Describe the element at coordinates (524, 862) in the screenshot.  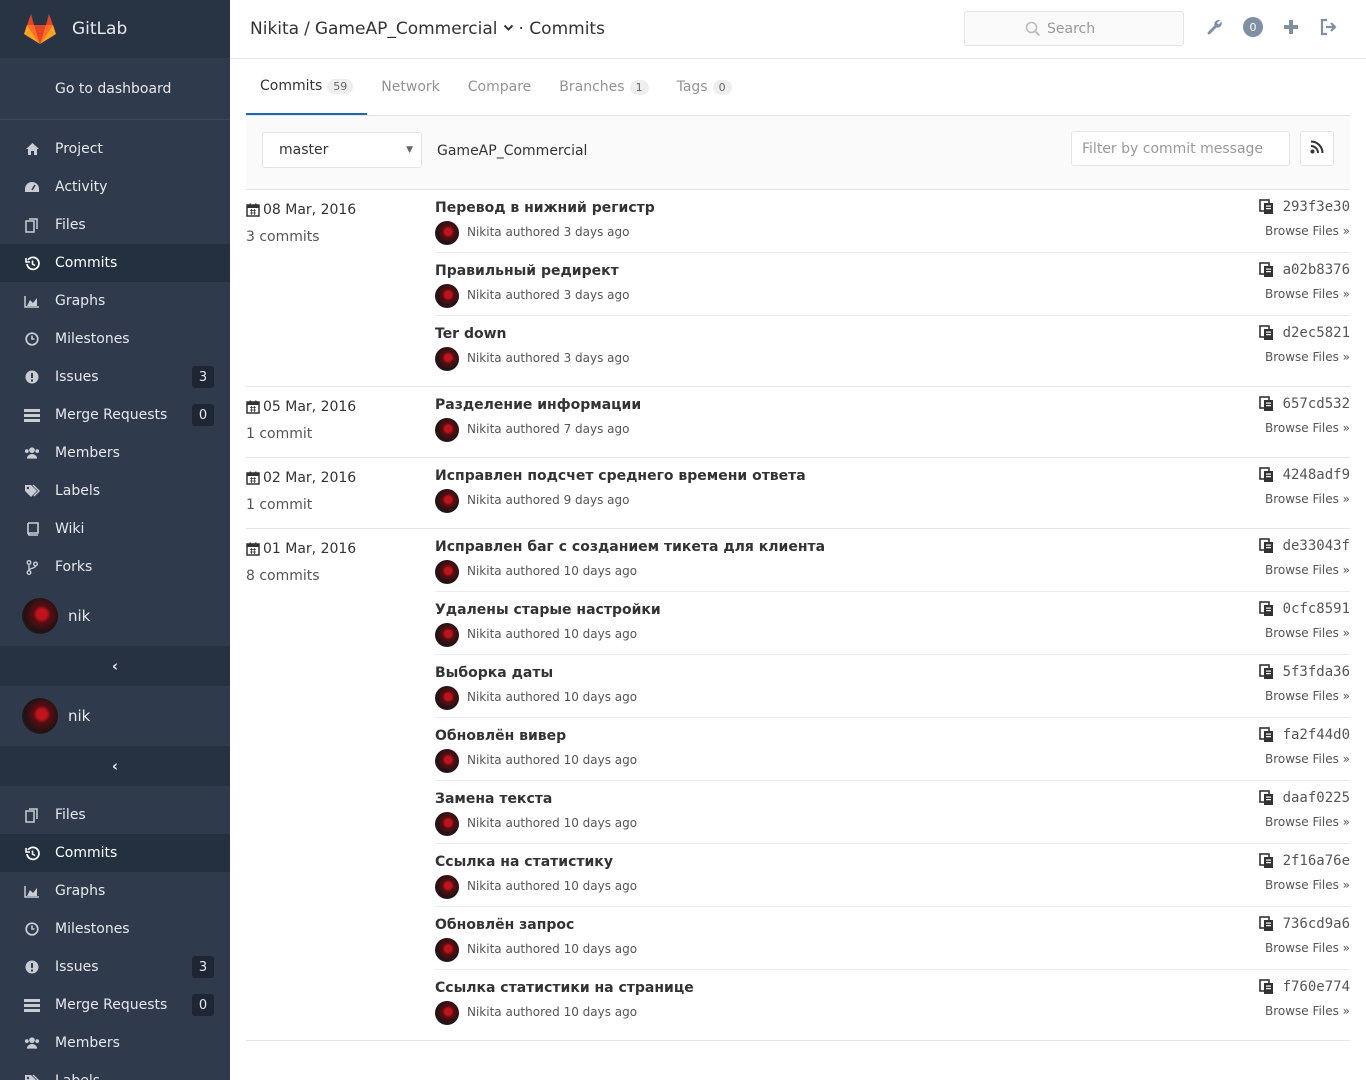
I see `commit-title-link: Ссылка на статистику` at that location.